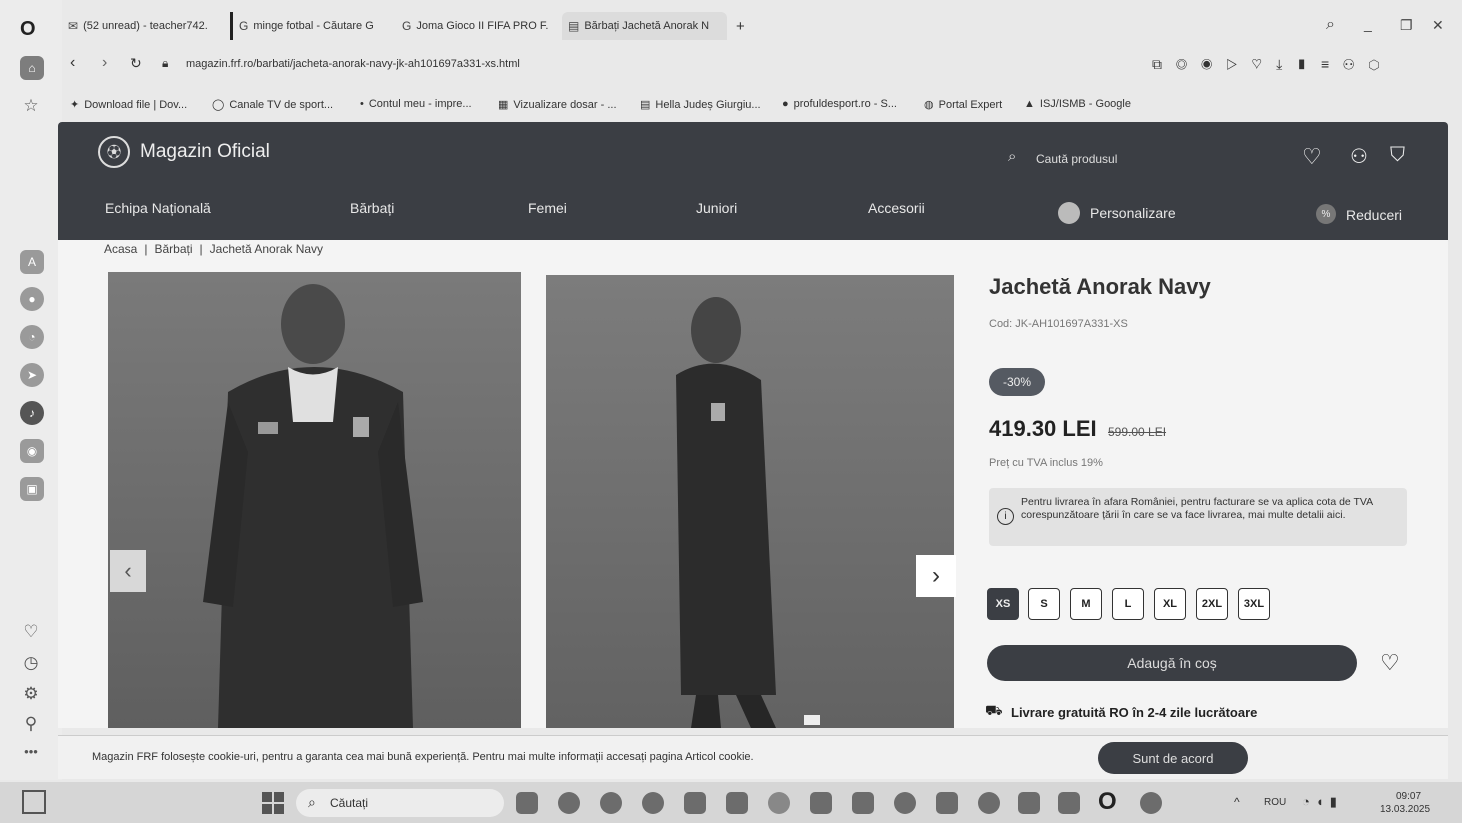  I want to click on telegram-icon: ➤, so click(32, 375).